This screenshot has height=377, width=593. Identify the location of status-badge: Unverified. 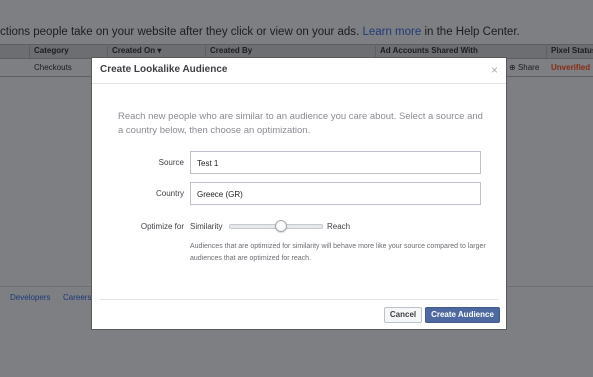
(571, 67).